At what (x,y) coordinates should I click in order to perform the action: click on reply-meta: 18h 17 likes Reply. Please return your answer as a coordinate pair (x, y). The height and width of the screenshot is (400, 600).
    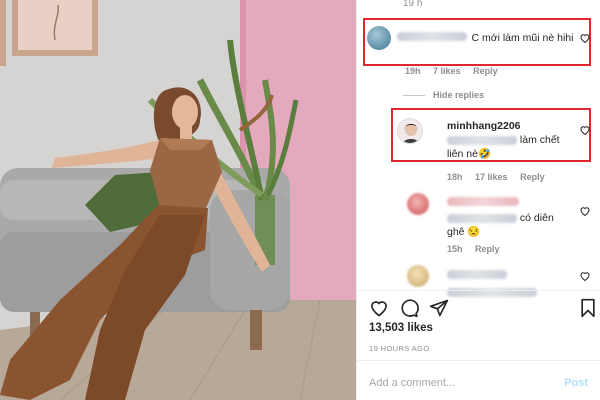
    Looking at the image, I should click on (501, 177).